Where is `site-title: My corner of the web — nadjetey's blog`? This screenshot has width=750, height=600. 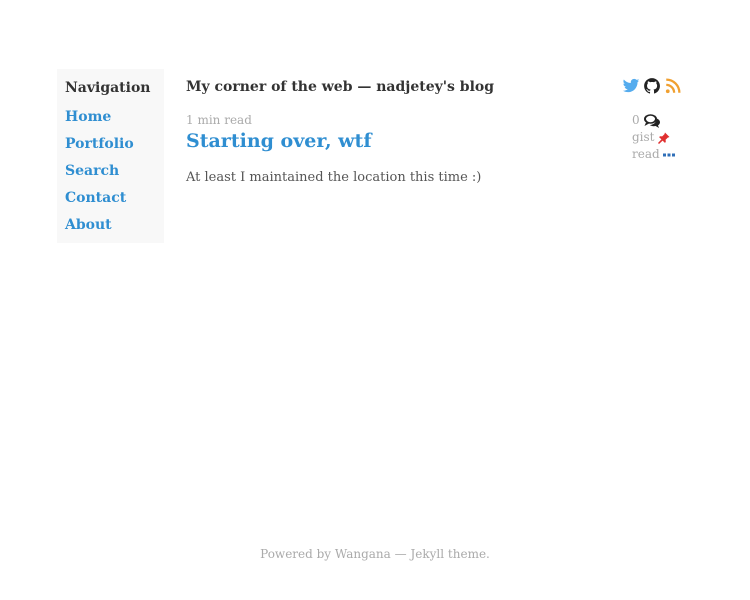 site-title: My corner of the web — nadjetey's blog is located at coordinates (340, 87).